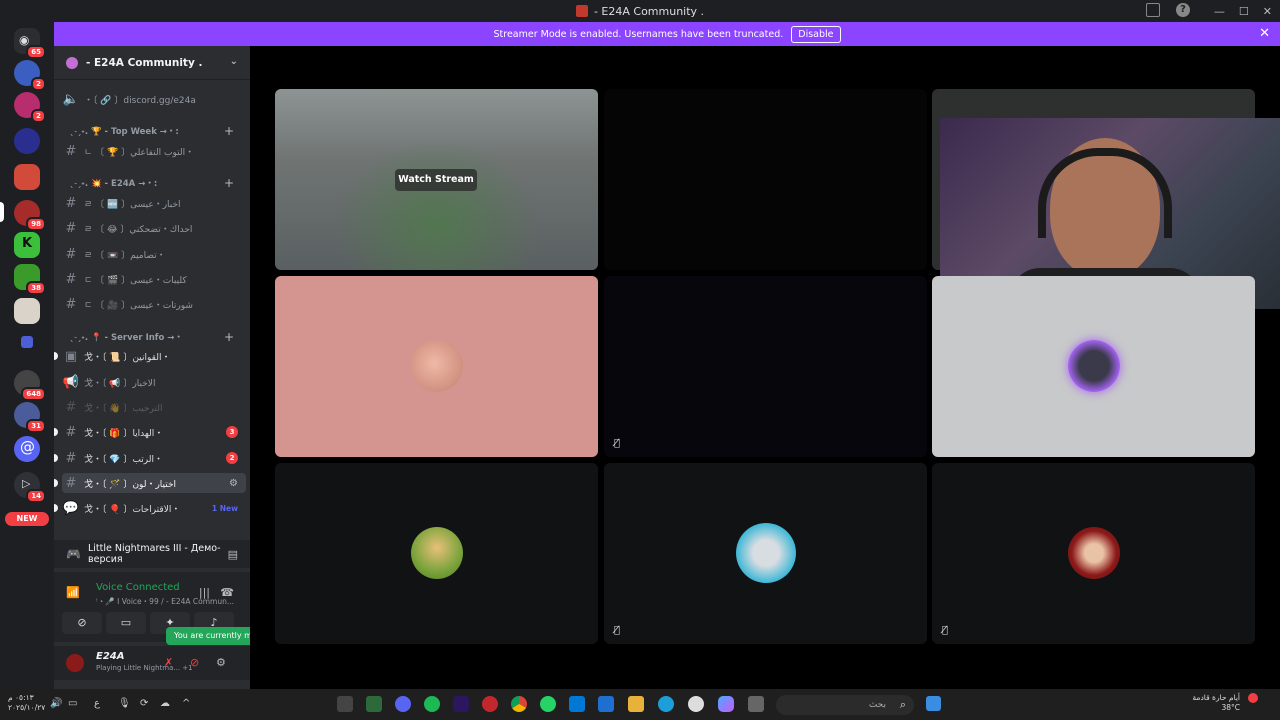 This screenshot has width=1280, height=720. What do you see at coordinates (233, 483) in the screenshot?
I see `channel-settings-icon: ⚙` at bounding box center [233, 483].